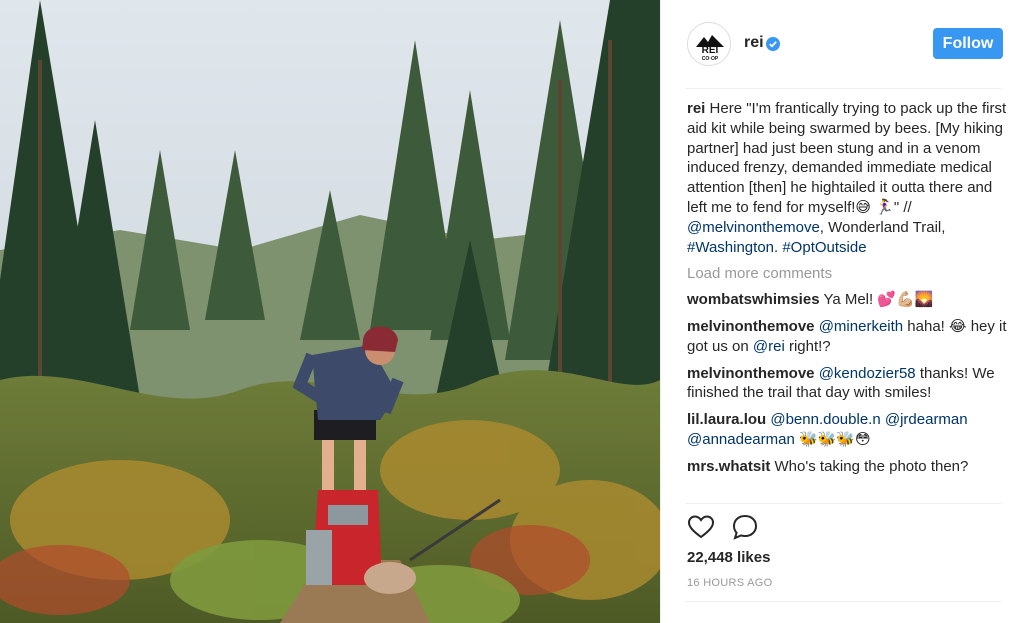  I want to click on comment-username: mrs.whatsit, so click(728, 466).